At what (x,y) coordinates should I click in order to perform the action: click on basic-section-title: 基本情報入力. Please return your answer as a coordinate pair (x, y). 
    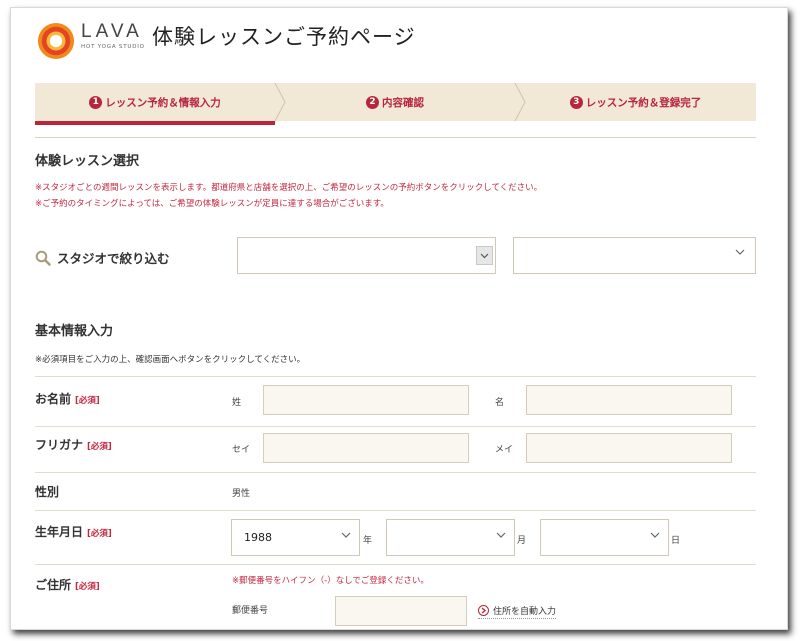
    Looking at the image, I should click on (74, 331).